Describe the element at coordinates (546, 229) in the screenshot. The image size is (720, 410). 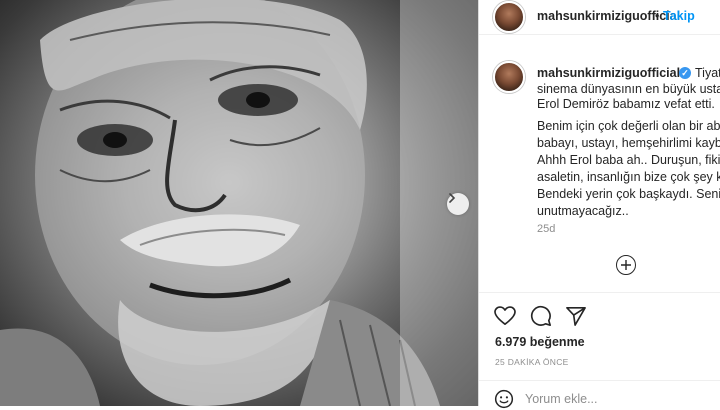
I see `caption-time-ago: 25d` at that location.